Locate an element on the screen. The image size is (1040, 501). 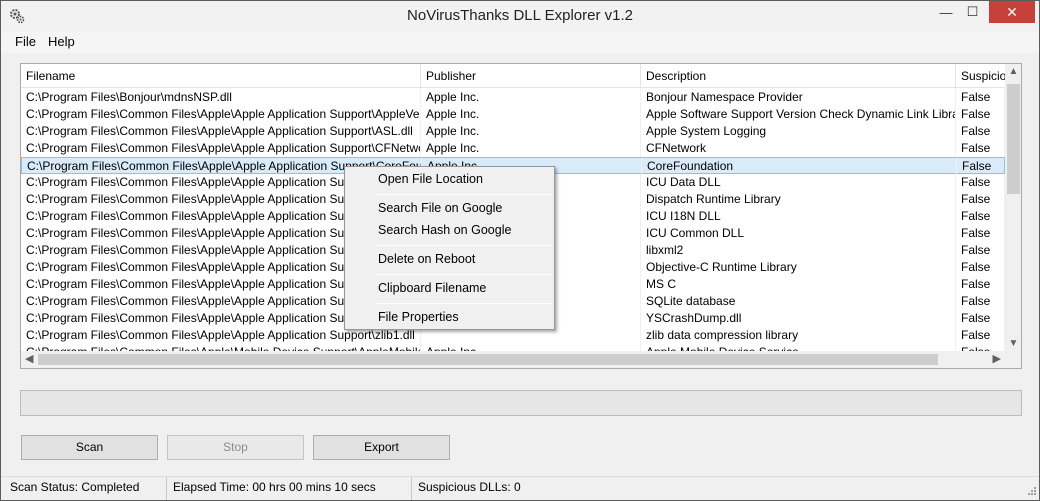
close-button: ✕ is located at coordinates (1012, 12).